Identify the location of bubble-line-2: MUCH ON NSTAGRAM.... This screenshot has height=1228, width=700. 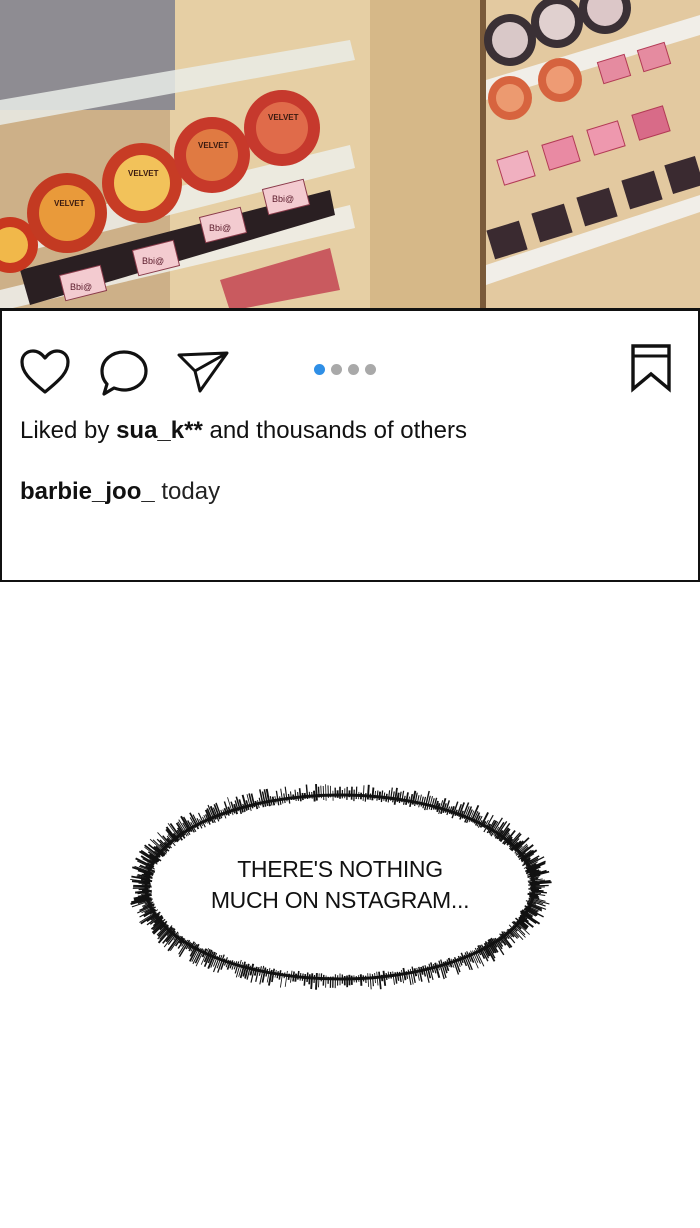
(340, 900).